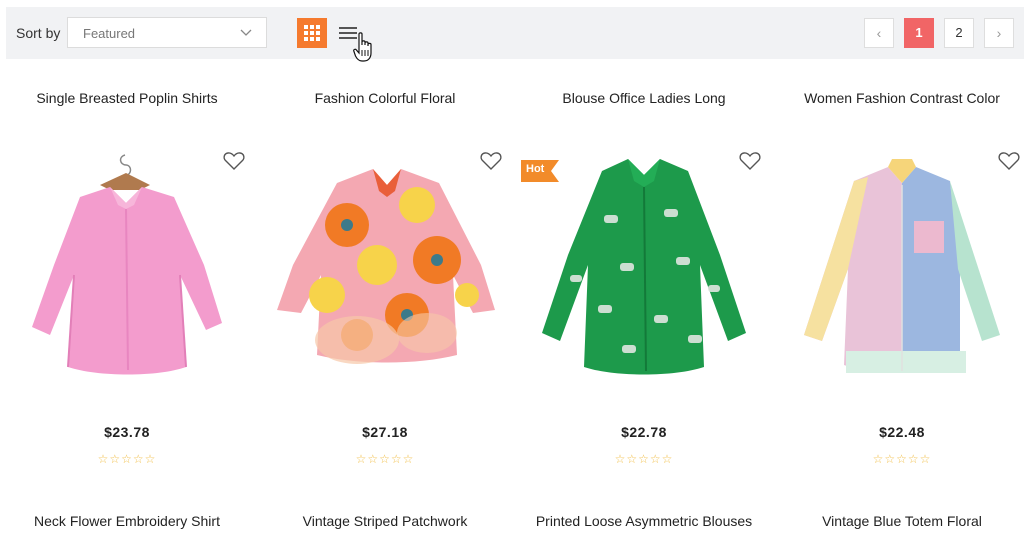  I want to click on product-image-pink-shirt, so click(128, 270).